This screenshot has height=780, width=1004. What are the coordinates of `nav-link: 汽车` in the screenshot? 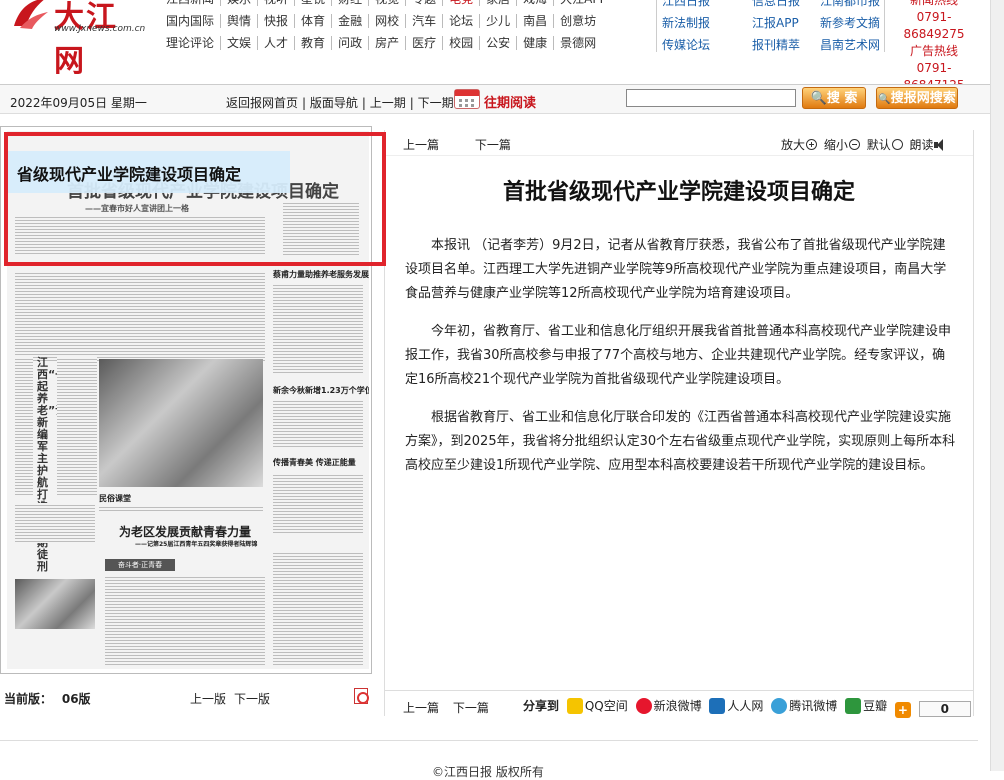 It's located at (425, 21).